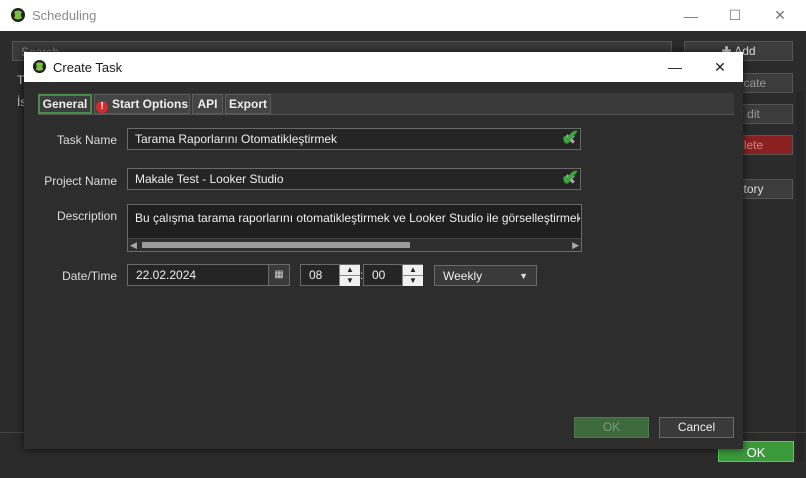 This screenshot has height=478, width=806. What do you see at coordinates (611, 427) in the screenshot?
I see `dialog-ok-button: OK` at bounding box center [611, 427].